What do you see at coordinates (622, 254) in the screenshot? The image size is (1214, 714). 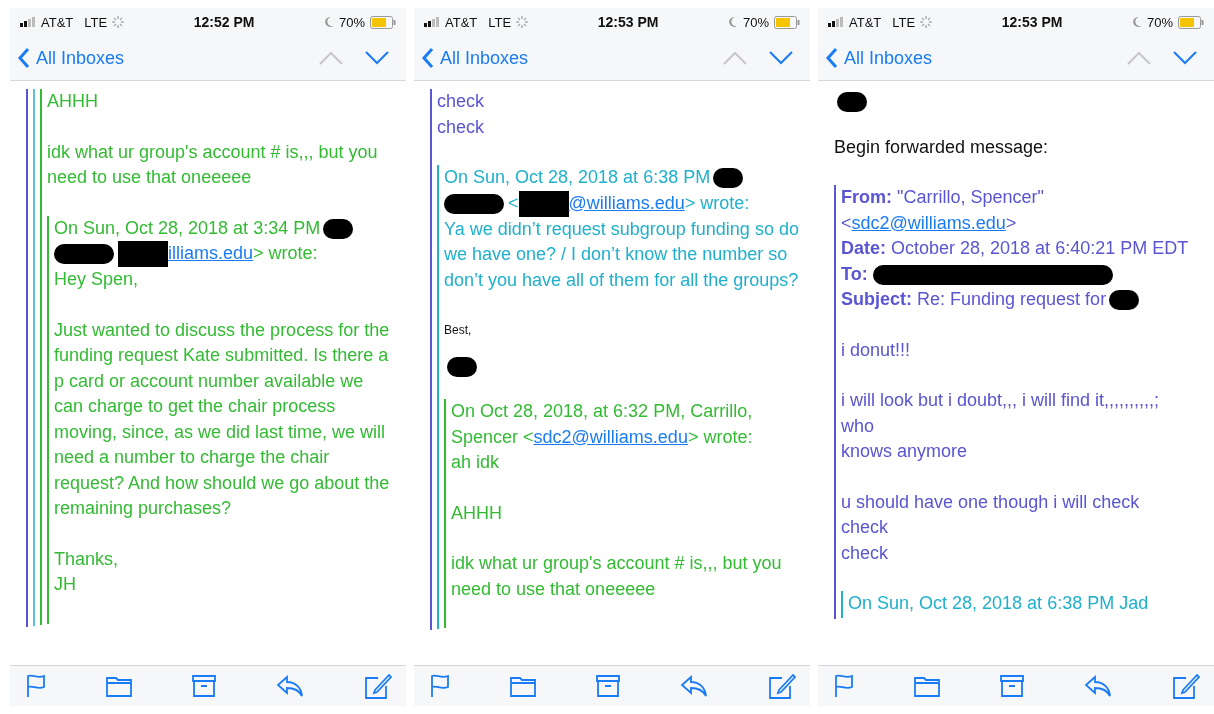 I see `message-text: Ya we didn’t request subgroup funding so do we have one? / I don’t know the number so don’t you have all of them for all the groups?` at bounding box center [622, 254].